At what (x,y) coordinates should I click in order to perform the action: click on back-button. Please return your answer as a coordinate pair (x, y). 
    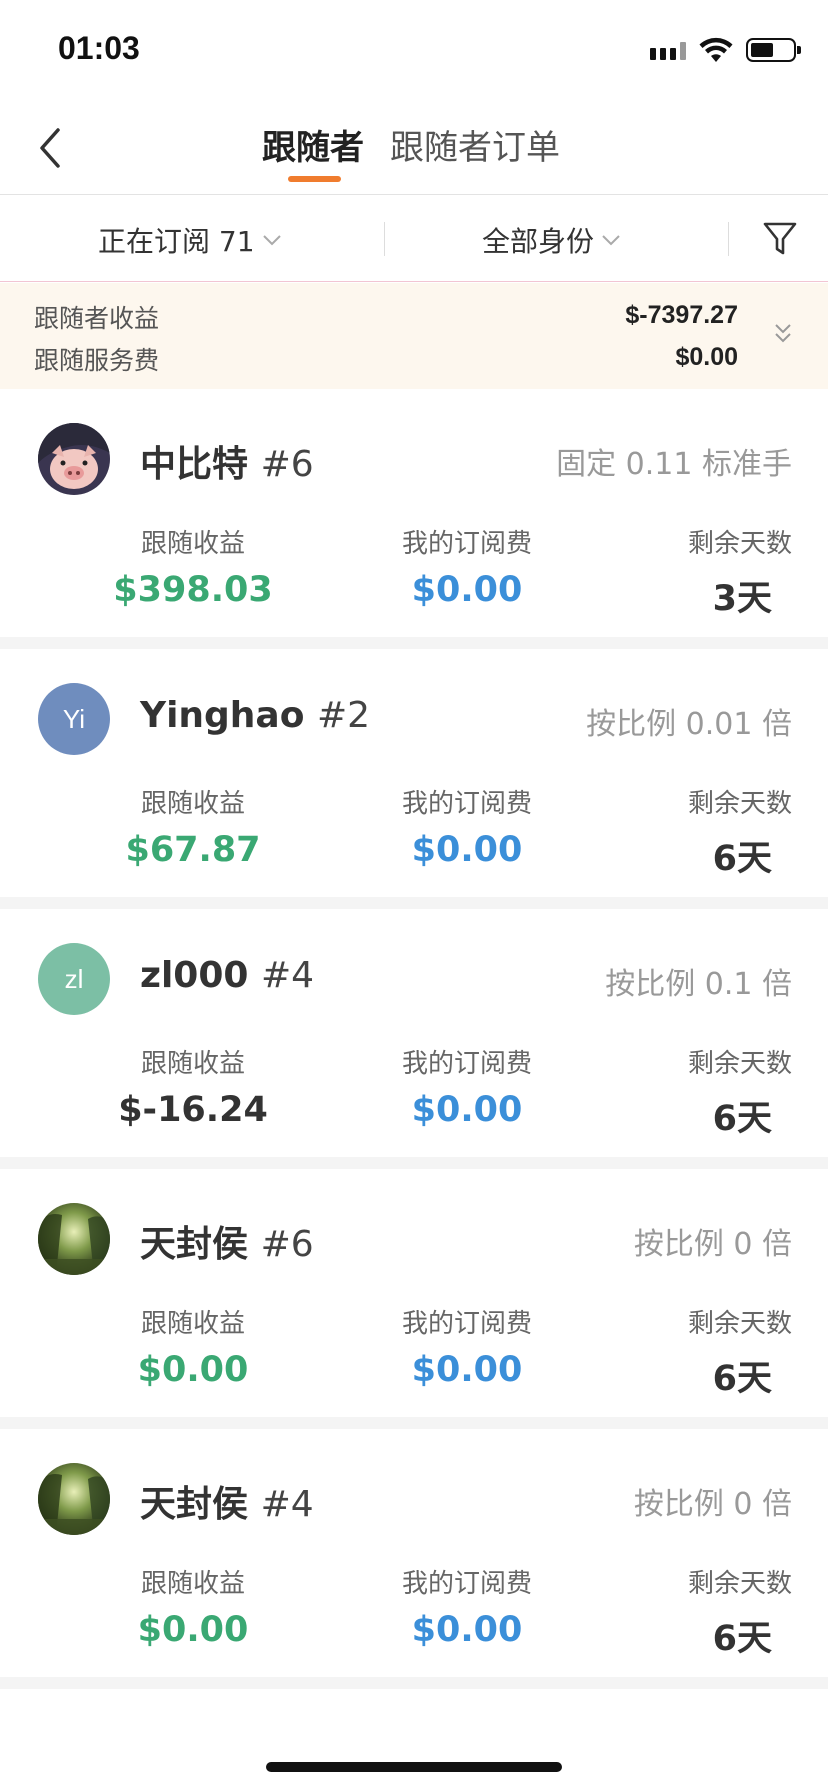
    Looking at the image, I should click on (50, 148).